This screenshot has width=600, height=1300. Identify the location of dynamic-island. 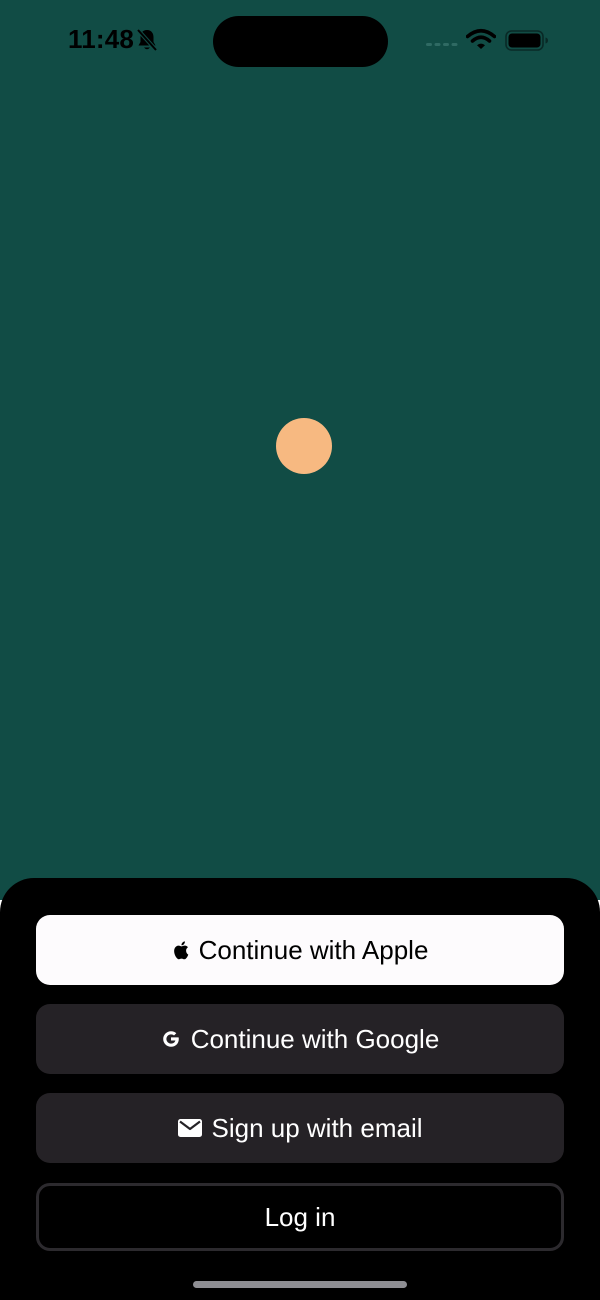
(300, 41).